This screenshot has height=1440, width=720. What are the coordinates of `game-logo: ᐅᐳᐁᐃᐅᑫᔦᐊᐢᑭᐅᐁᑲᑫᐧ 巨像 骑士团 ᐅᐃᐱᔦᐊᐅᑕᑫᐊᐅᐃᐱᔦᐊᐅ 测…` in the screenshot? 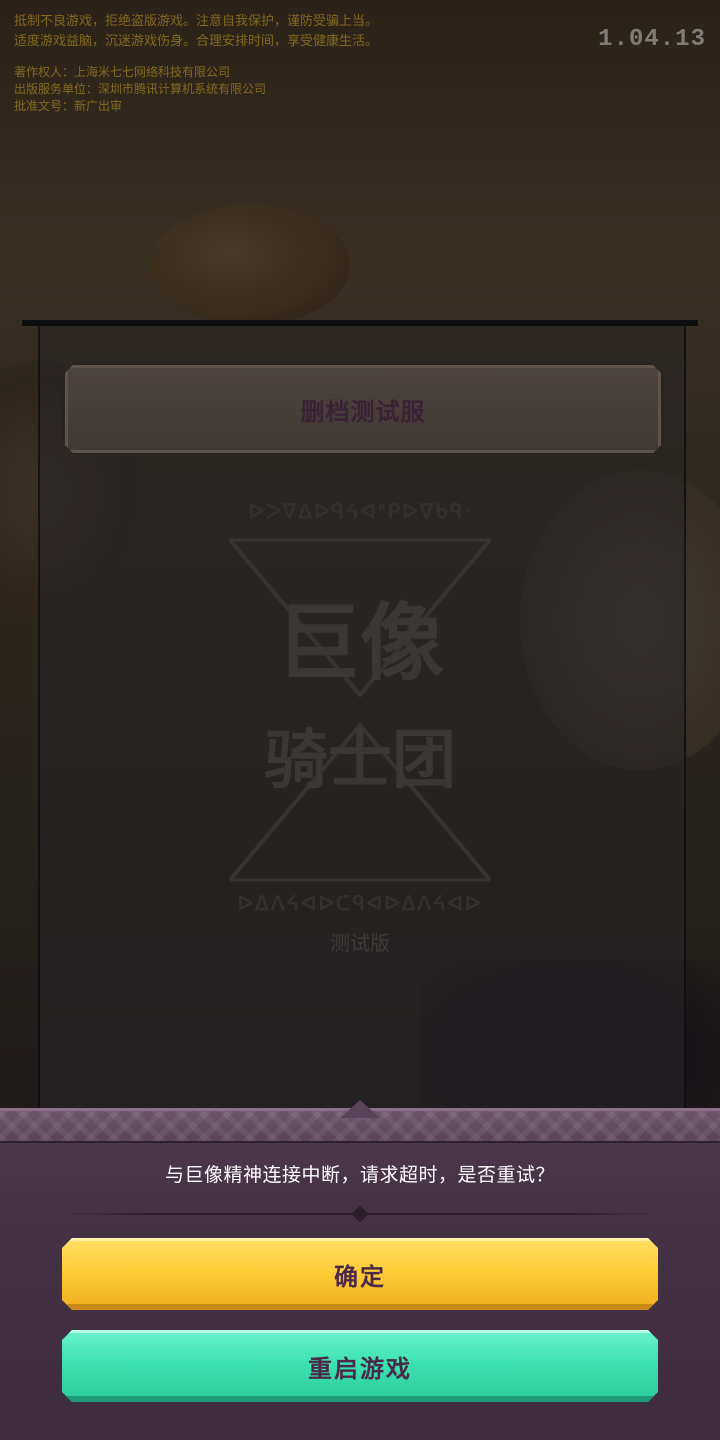 It's located at (360, 730).